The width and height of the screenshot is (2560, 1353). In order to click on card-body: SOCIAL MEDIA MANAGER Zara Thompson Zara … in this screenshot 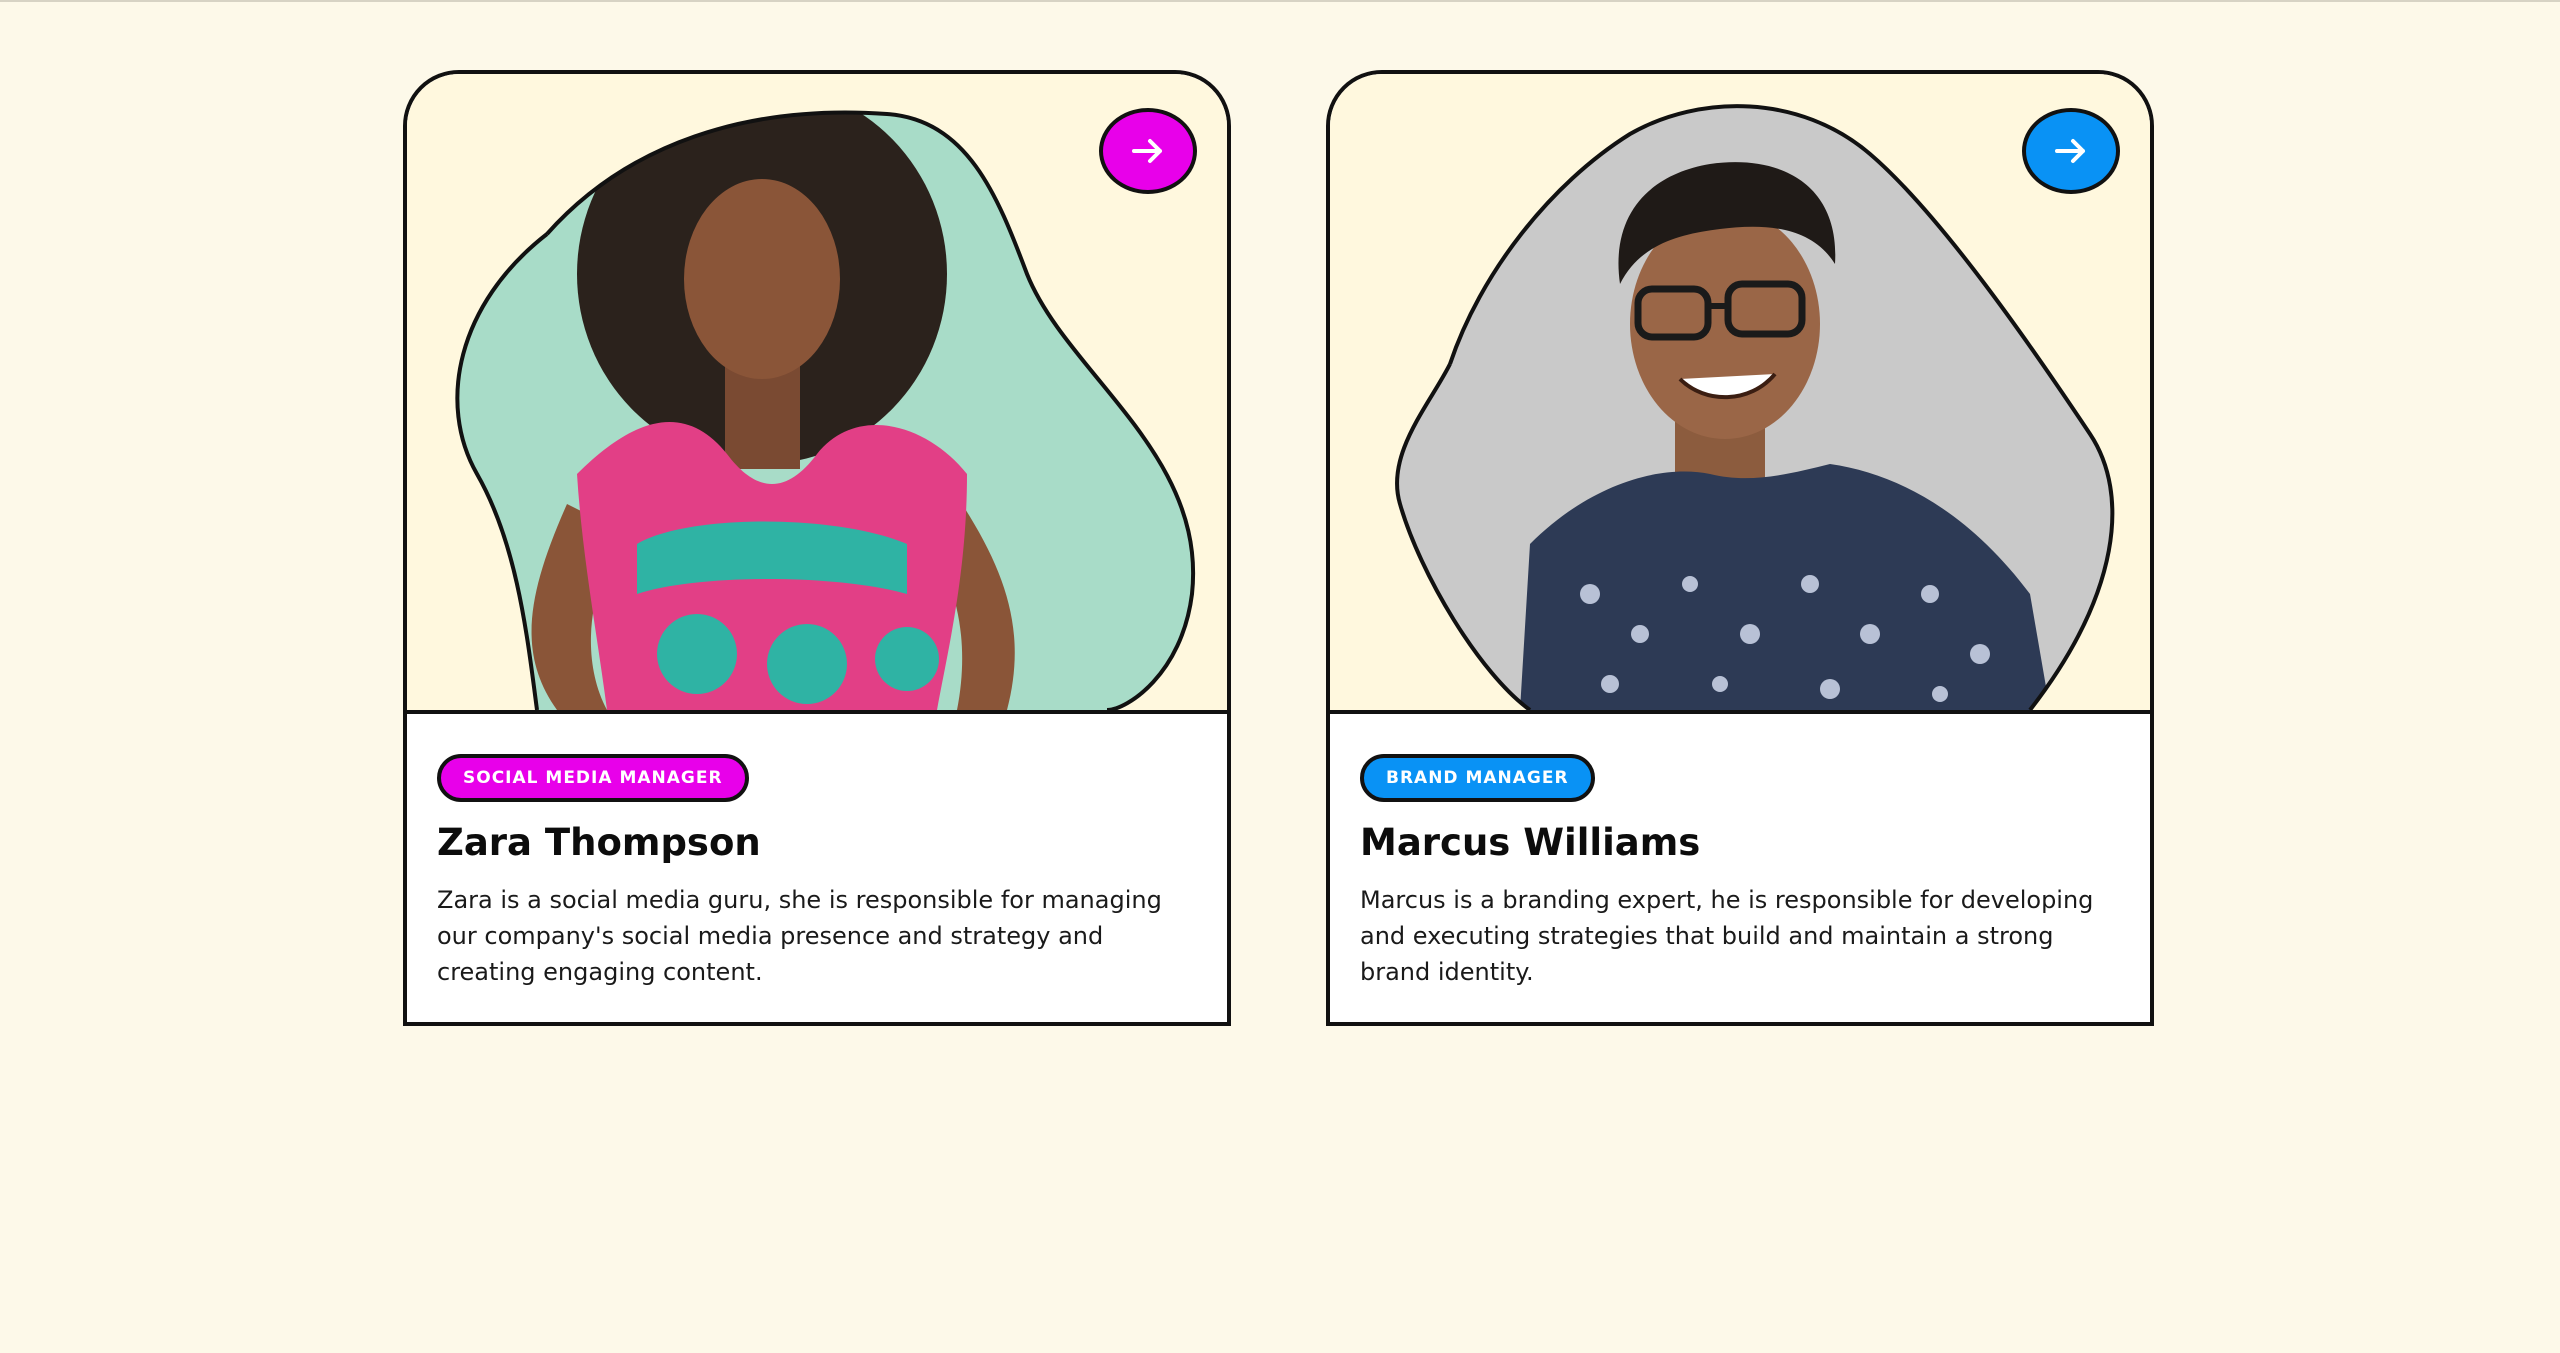, I will do `click(817, 852)`.